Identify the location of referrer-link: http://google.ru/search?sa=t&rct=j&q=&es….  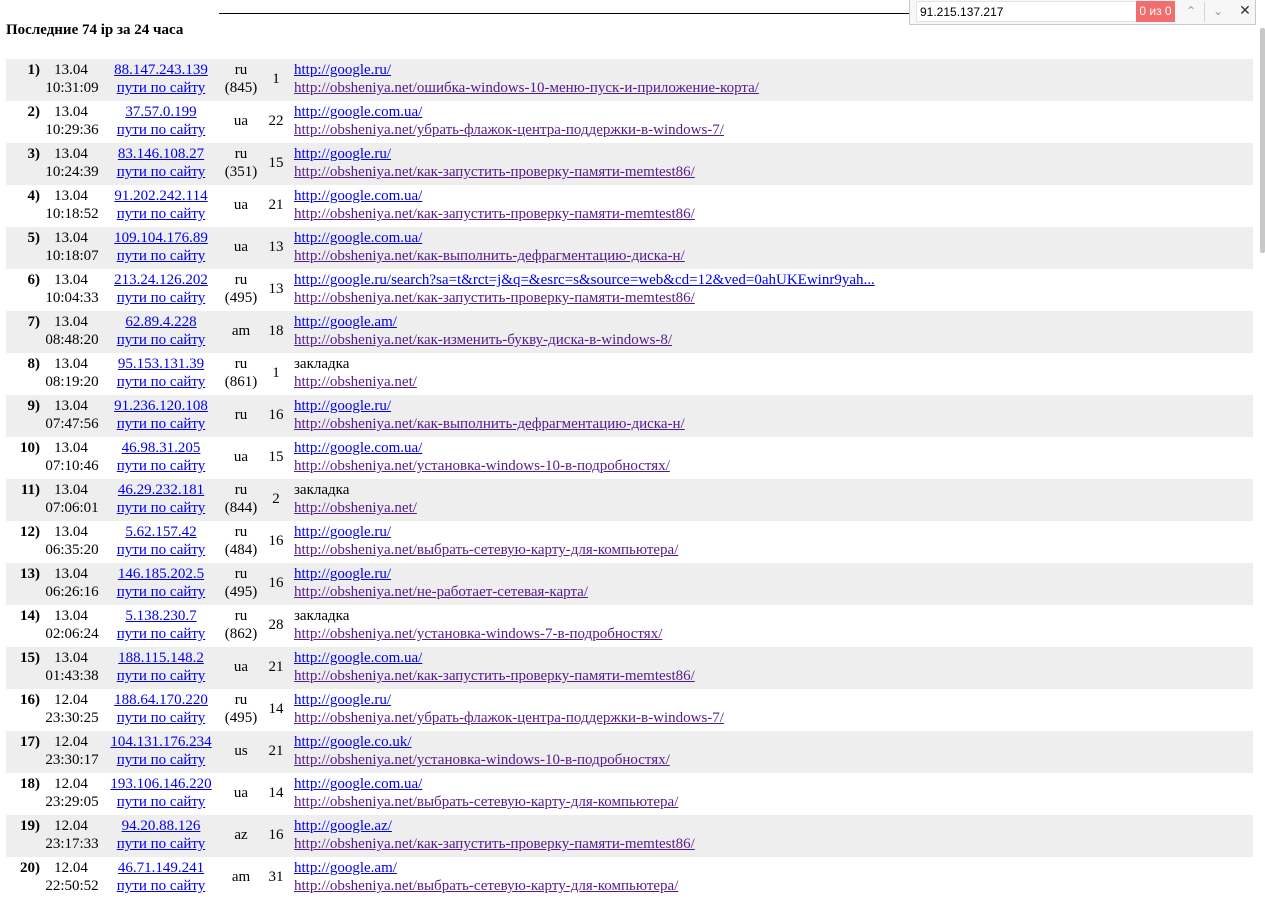
(584, 280).